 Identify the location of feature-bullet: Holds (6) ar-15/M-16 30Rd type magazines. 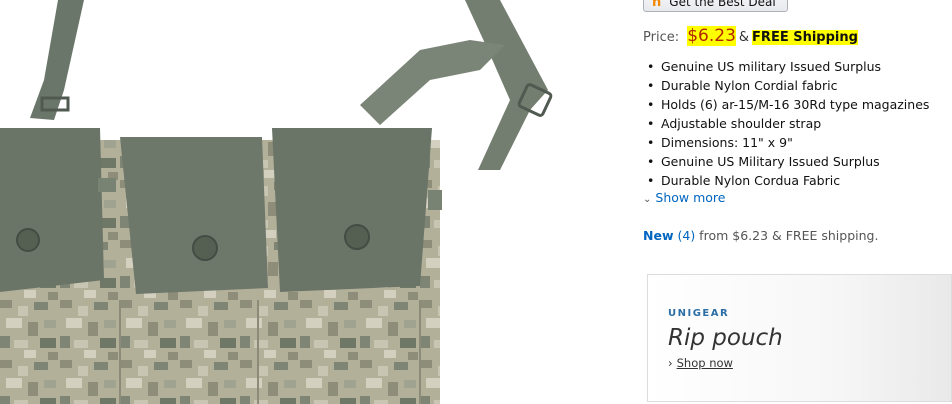
(797, 104).